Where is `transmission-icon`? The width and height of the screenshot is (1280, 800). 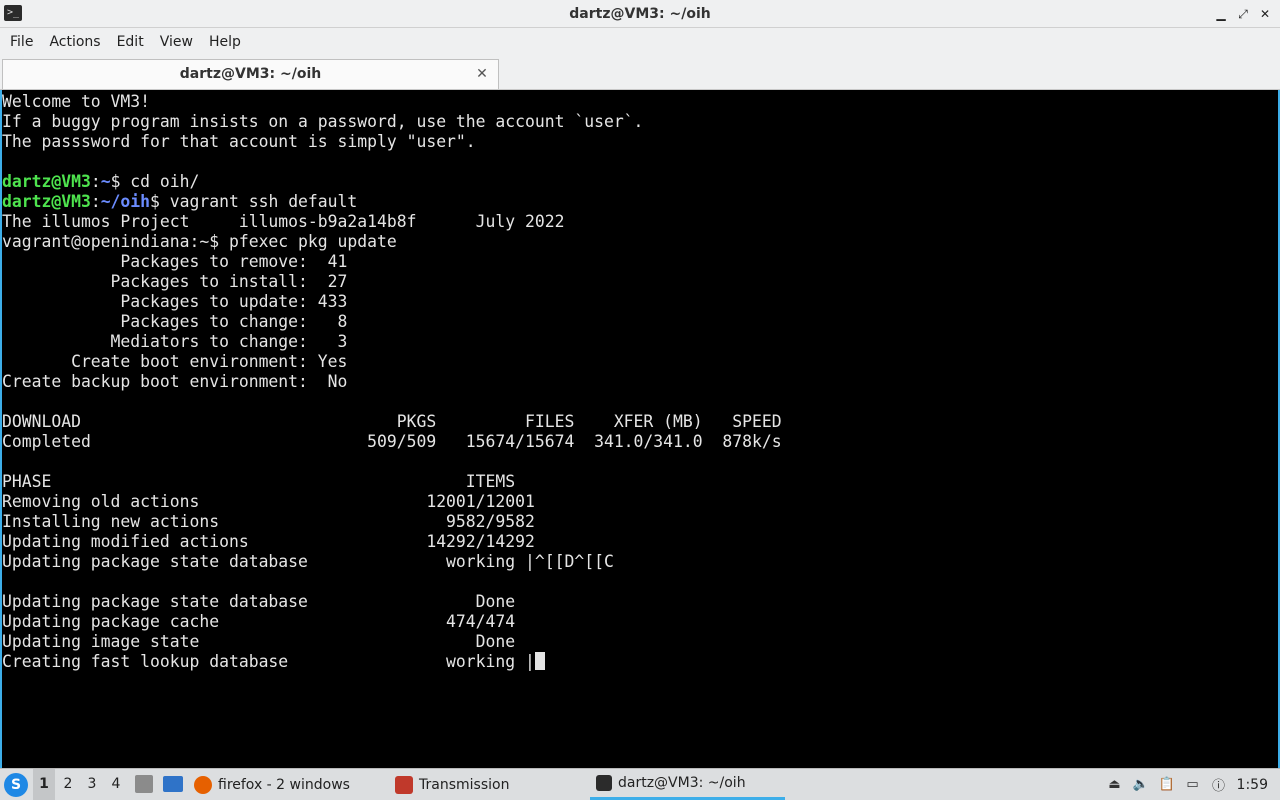
transmission-icon is located at coordinates (404, 784).